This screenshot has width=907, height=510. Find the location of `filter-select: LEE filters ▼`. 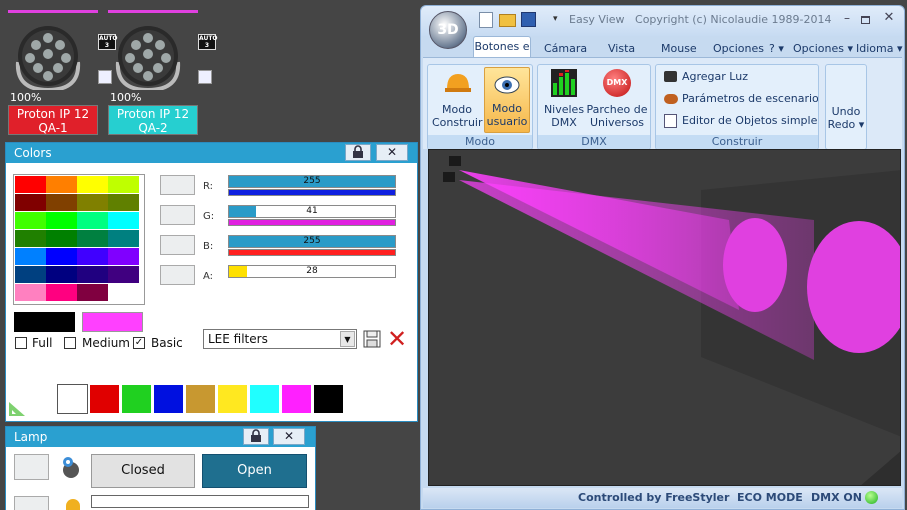

filter-select: LEE filters ▼ is located at coordinates (280, 339).